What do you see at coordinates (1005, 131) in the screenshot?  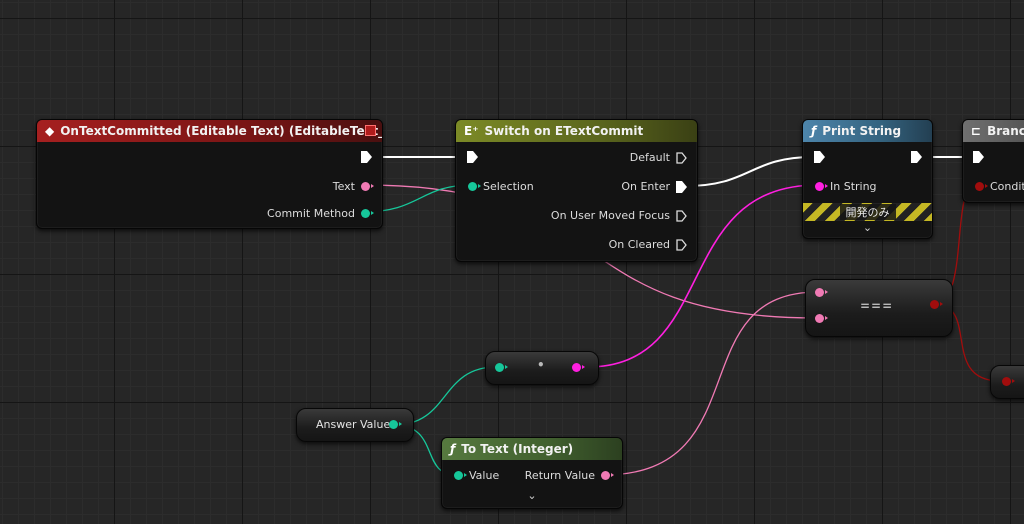 I see `branch-title: Branch` at bounding box center [1005, 131].